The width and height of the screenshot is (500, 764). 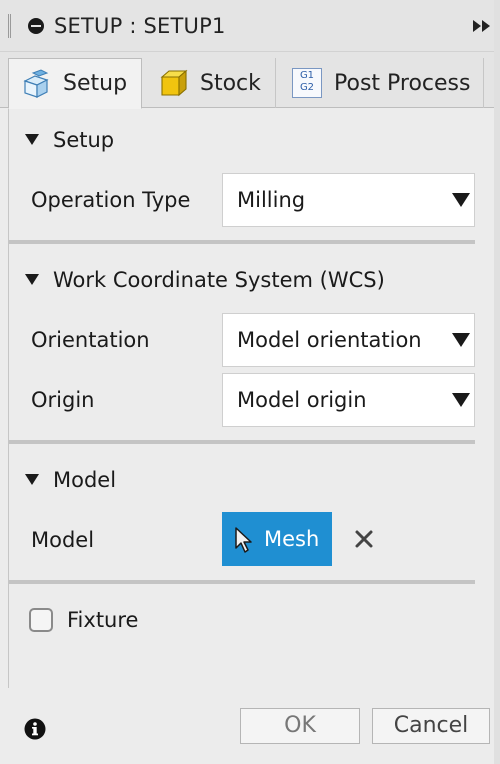 What do you see at coordinates (348, 200) in the screenshot?
I see `operation-type-select: Milling` at bounding box center [348, 200].